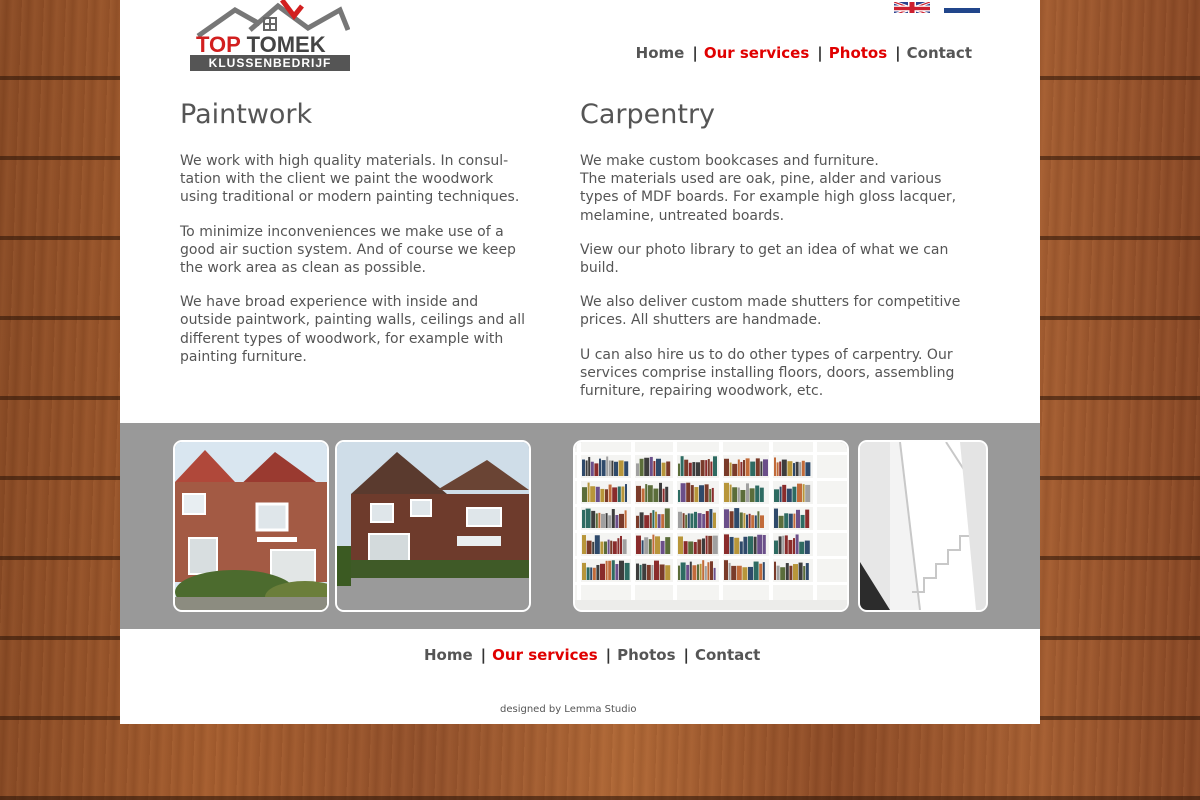 The width and height of the screenshot is (1200, 800). What do you see at coordinates (939, 53) in the screenshot?
I see `nav-contact-link: Contact` at bounding box center [939, 53].